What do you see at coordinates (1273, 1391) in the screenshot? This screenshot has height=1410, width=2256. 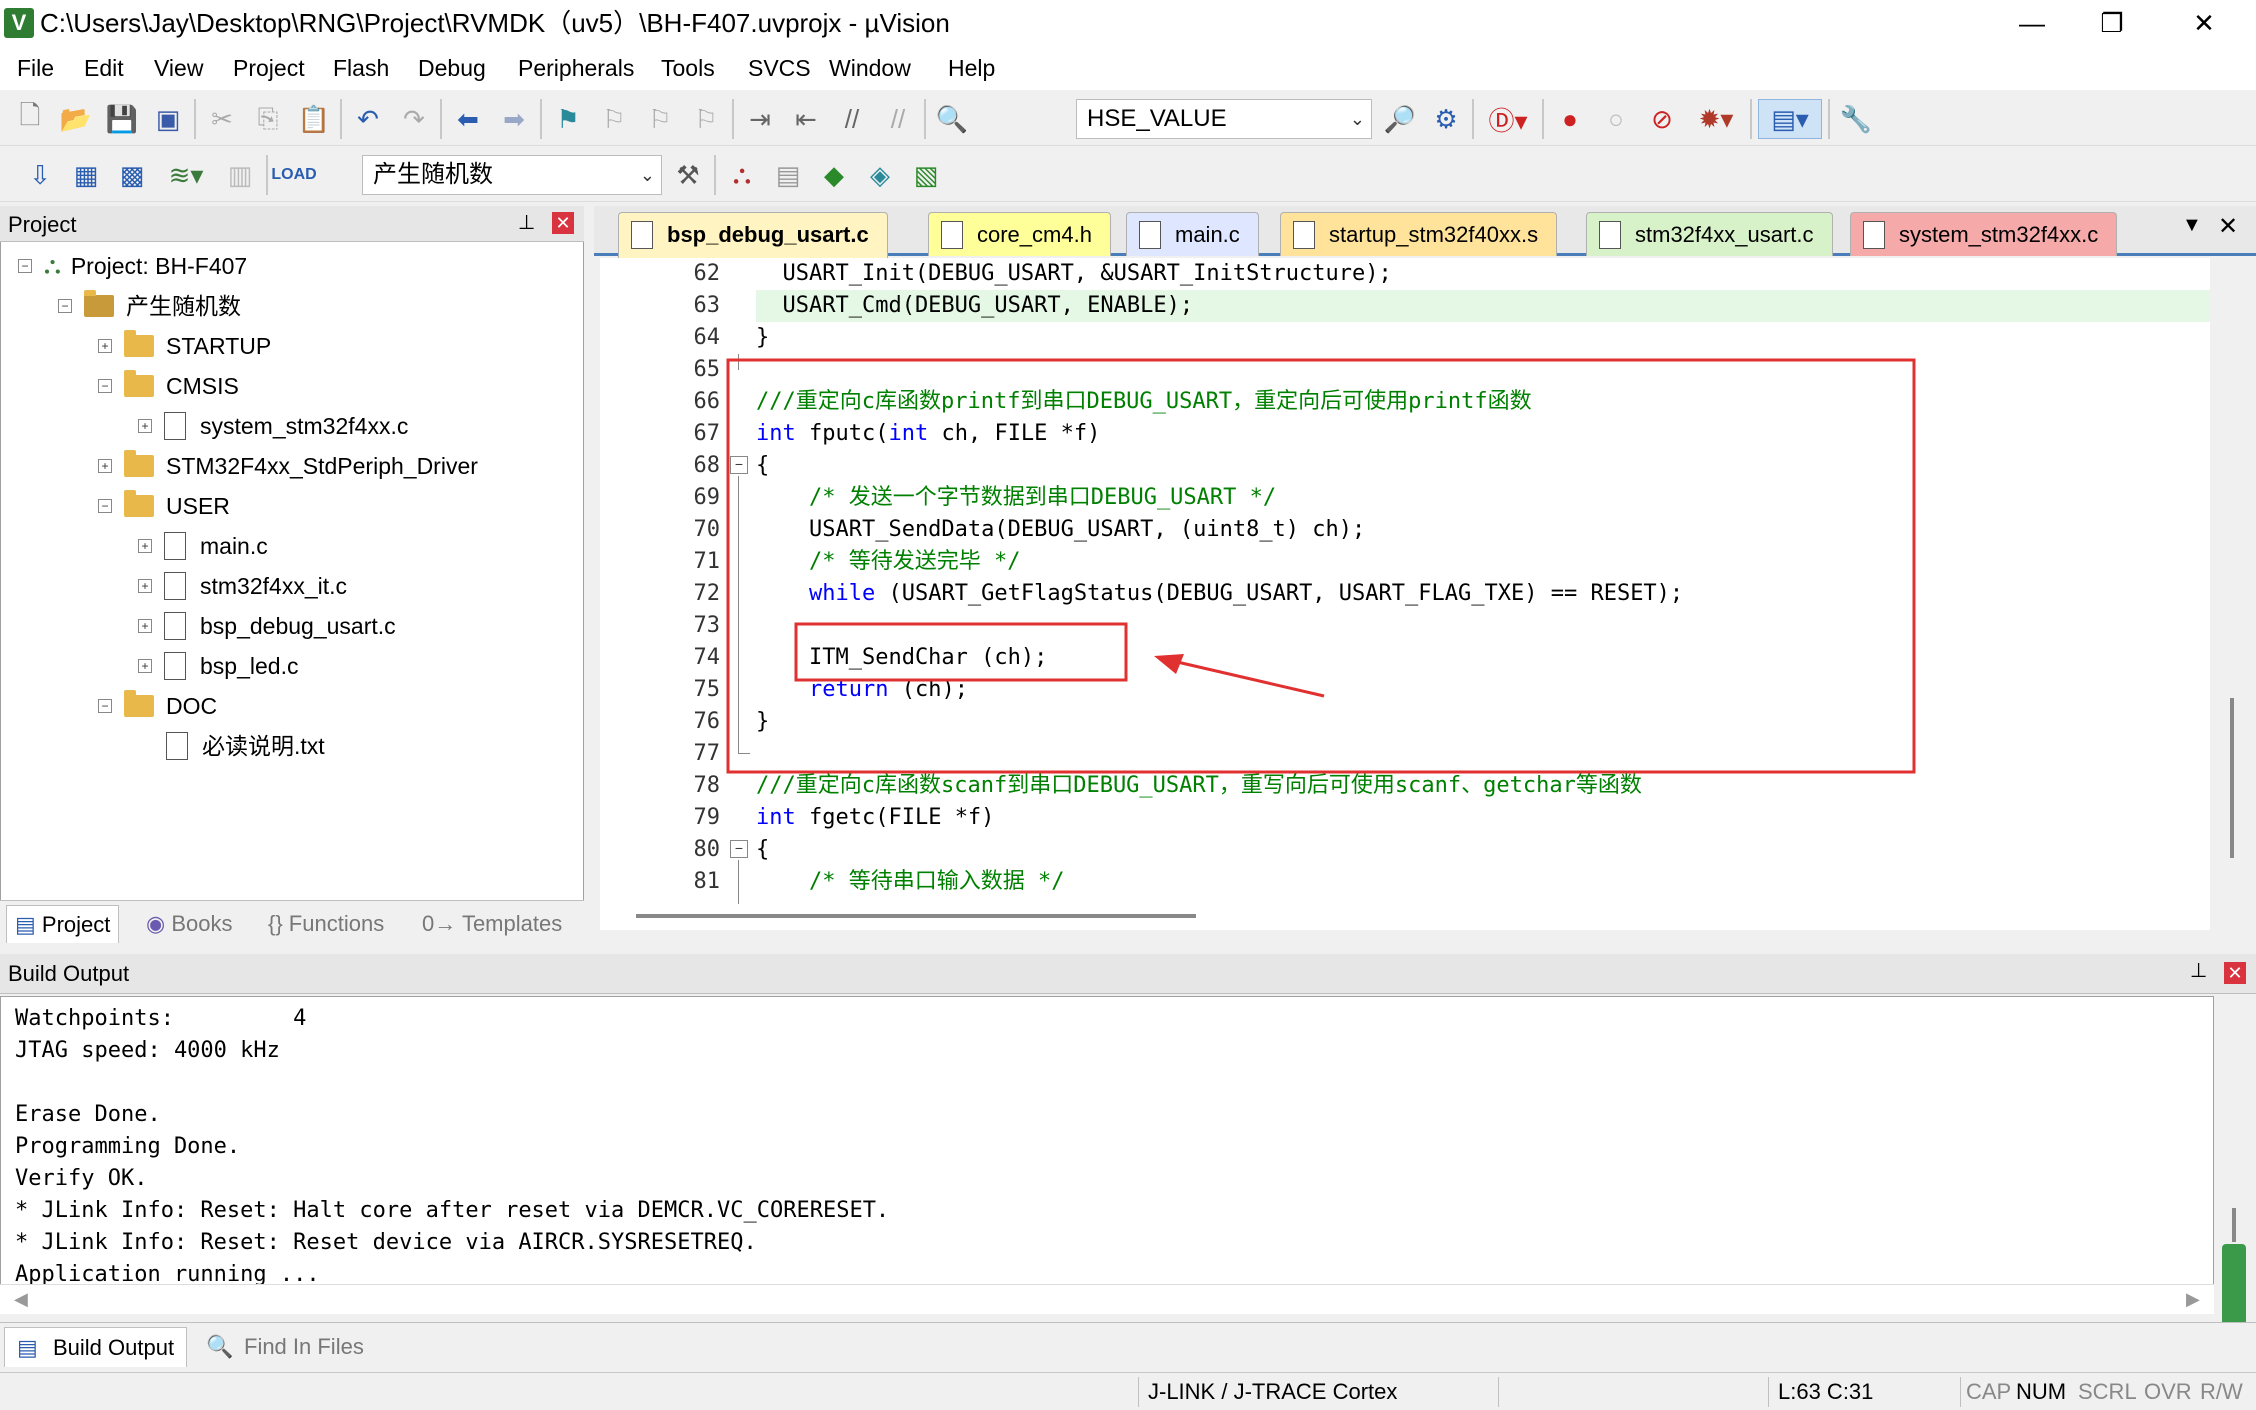 I see `status-debugger: J-LINK / J-TRACE Cortex` at bounding box center [1273, 1391].